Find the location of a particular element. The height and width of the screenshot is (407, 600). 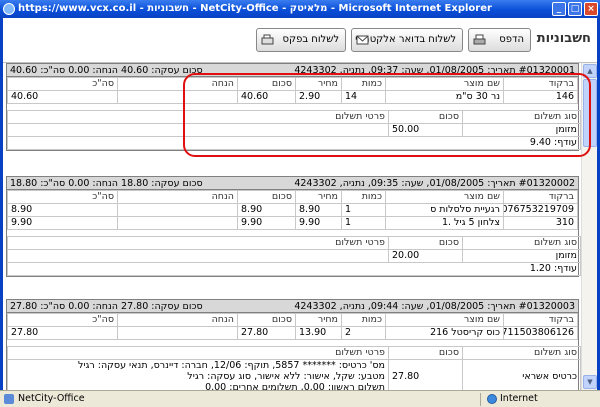

send-fax-label: לשלוח בפקס is located at coordinates (311, 39).